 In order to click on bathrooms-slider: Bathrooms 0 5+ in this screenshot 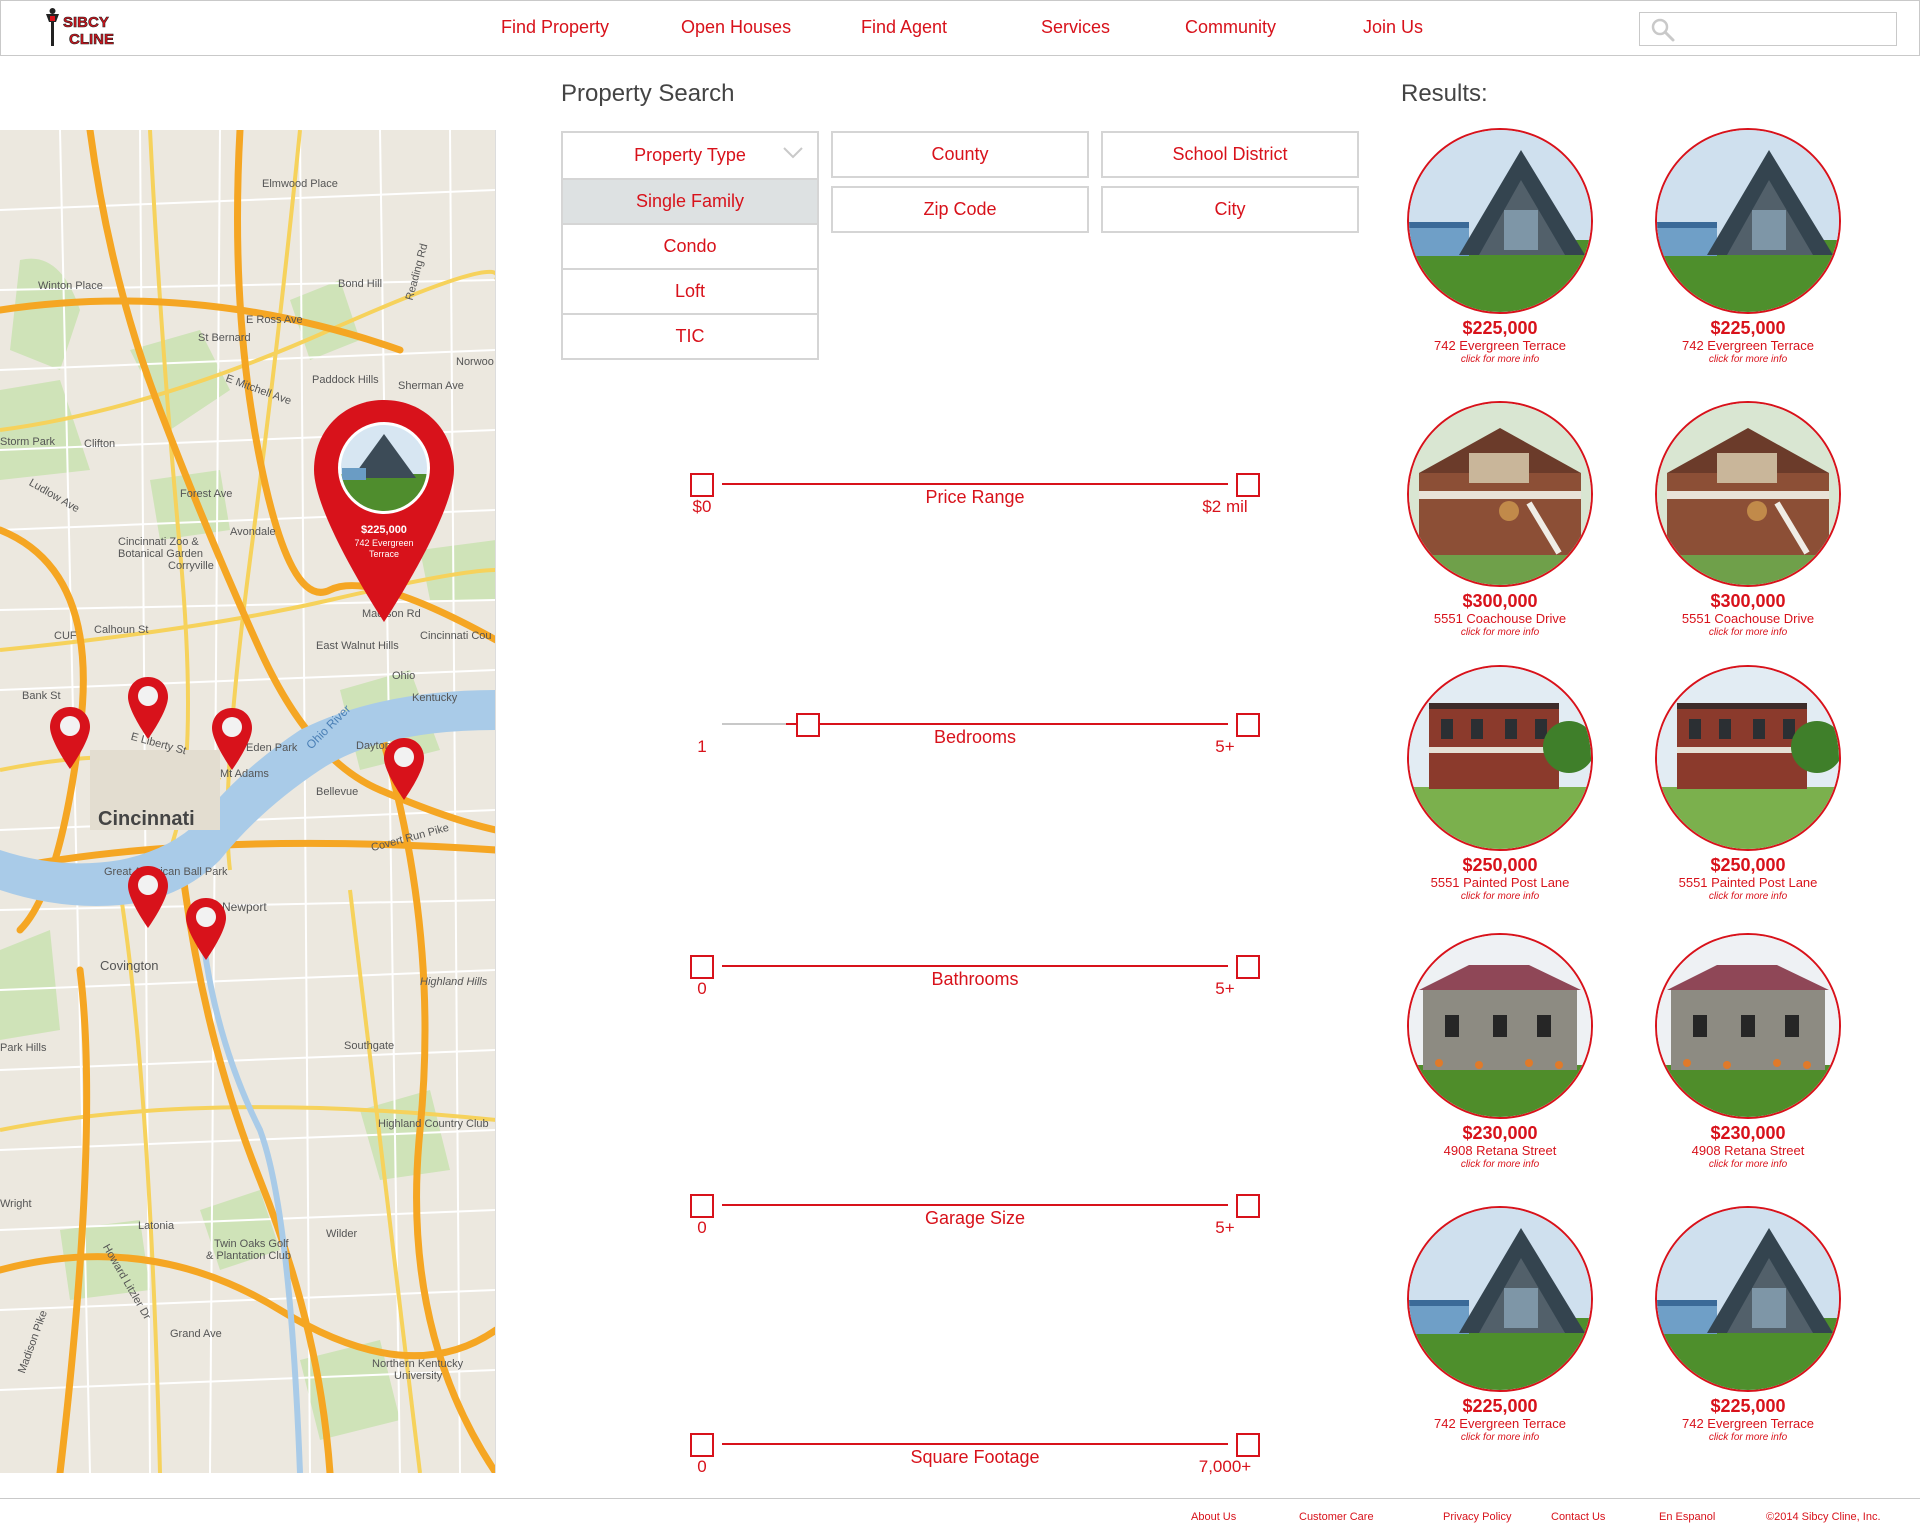, I will do `click(975, 983)`.